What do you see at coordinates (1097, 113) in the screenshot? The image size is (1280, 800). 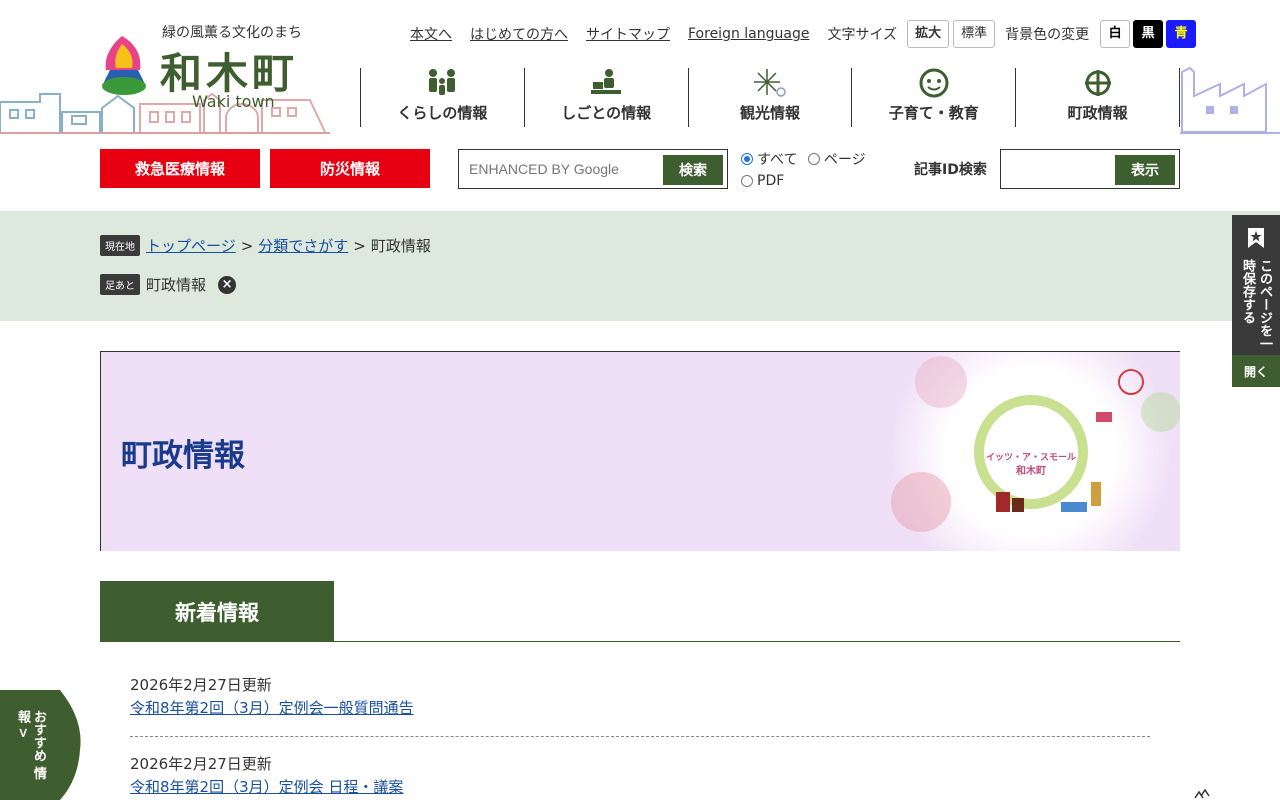 I see `gnav-town-admin-label: 町政情報` at bounding box center [1097, 113].